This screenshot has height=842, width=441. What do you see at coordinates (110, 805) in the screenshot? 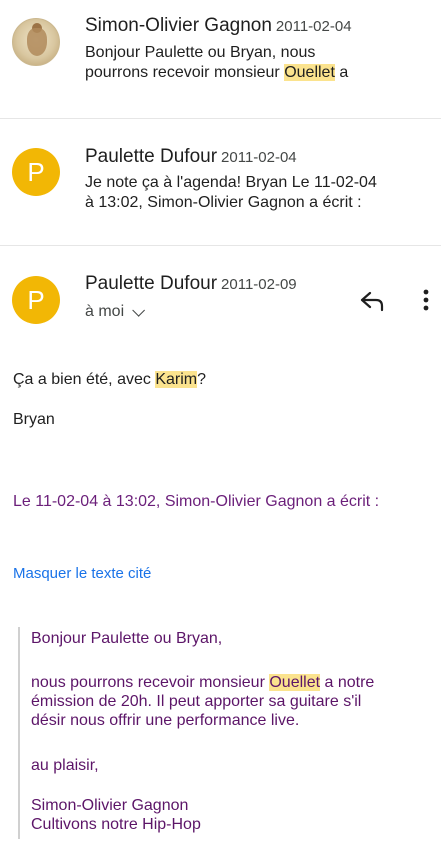
I see `quoted-signature-name: Simon-Olivier Gagnon` at bounding box center [110, 805].